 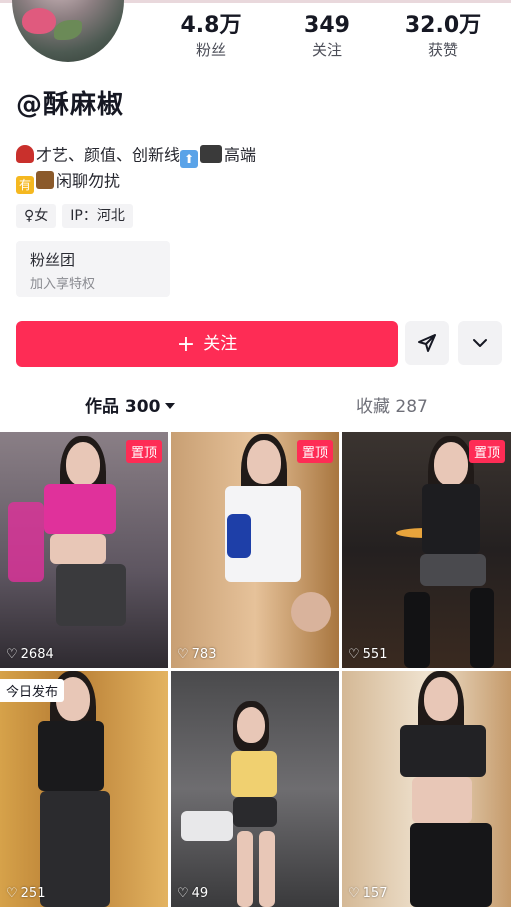 What do you see at coordinates (392, 407) in the screenshot?
I see `tab-favorites: 收藏 287` at bounding box center [392, 407].